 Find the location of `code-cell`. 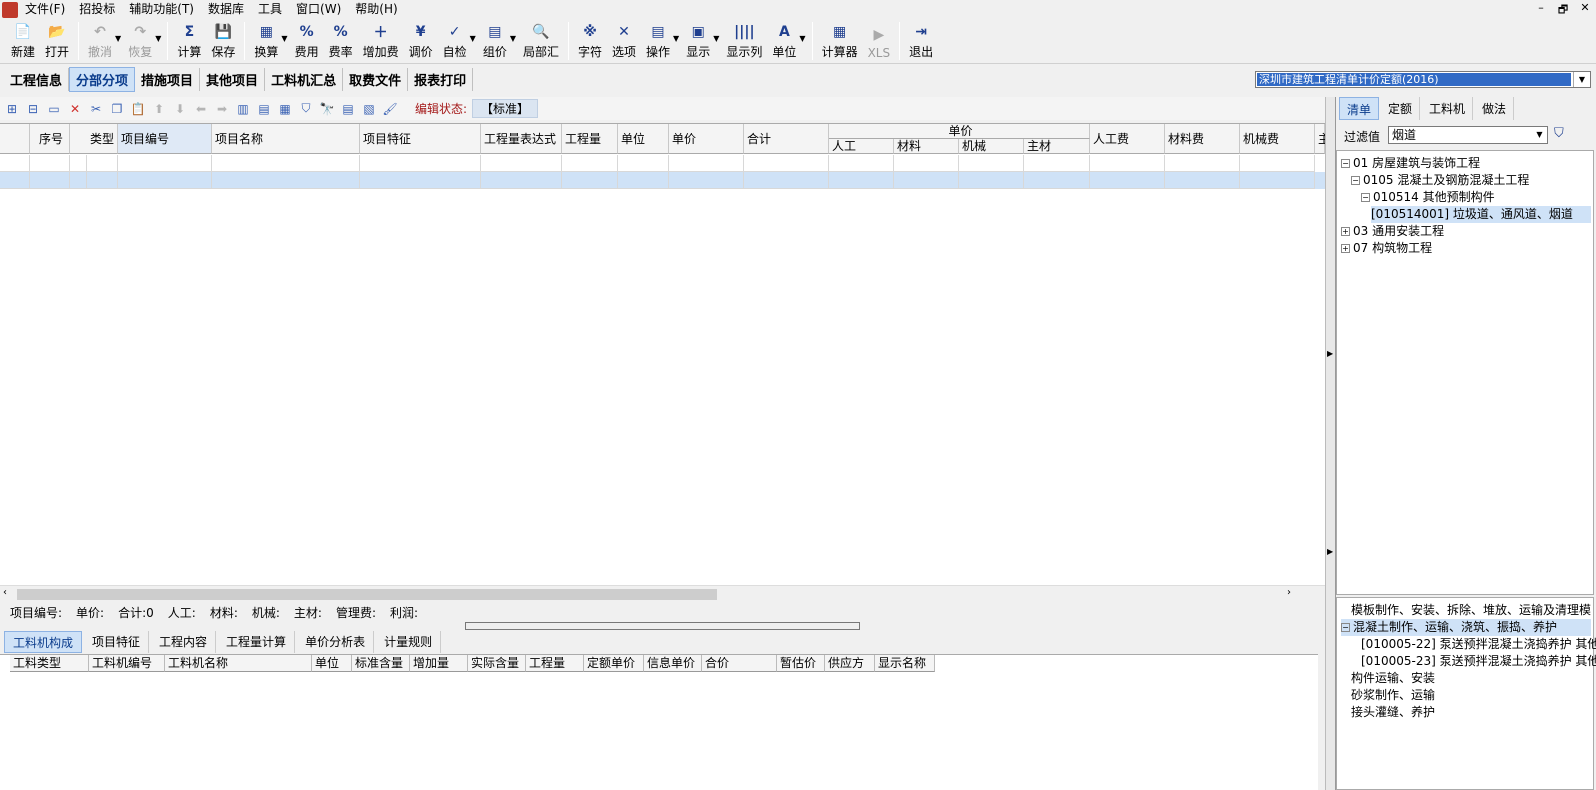

code-cell is located at coordinates (165, 180).